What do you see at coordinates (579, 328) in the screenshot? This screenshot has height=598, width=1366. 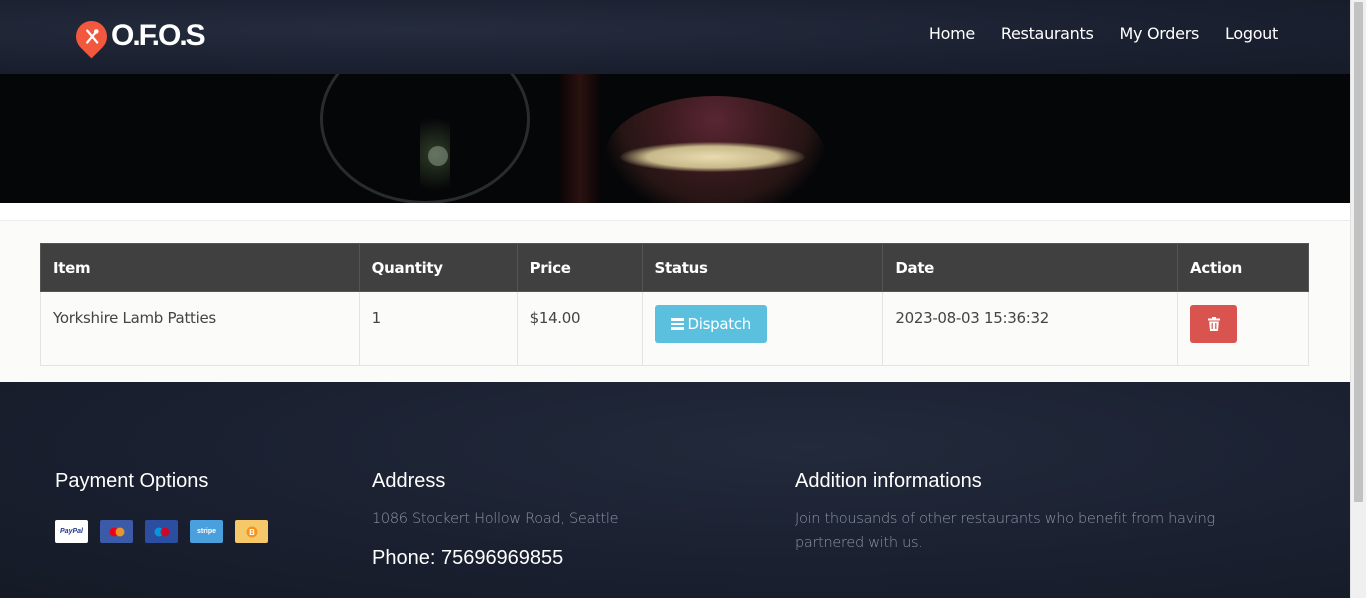 I see `cell-price: $14.00` at bounding box center [579, 328].